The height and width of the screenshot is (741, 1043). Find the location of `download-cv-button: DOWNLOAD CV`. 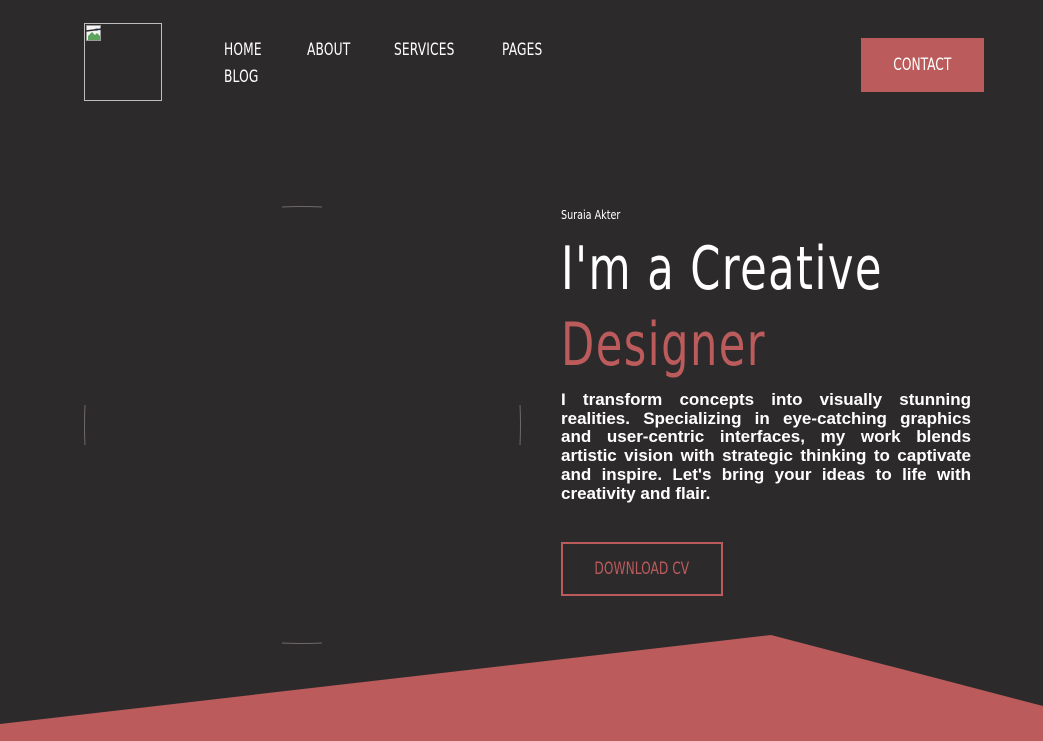

download-cv-button: DOWNLOAD CV is located at coordinates (642, 569).